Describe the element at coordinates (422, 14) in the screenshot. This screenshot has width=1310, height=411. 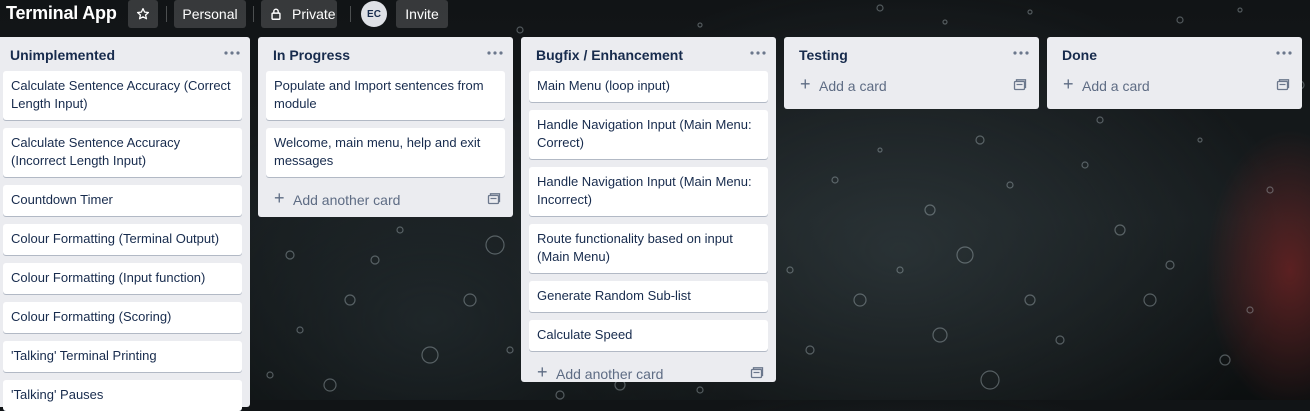
I see `invite-button: Invite` at that location.